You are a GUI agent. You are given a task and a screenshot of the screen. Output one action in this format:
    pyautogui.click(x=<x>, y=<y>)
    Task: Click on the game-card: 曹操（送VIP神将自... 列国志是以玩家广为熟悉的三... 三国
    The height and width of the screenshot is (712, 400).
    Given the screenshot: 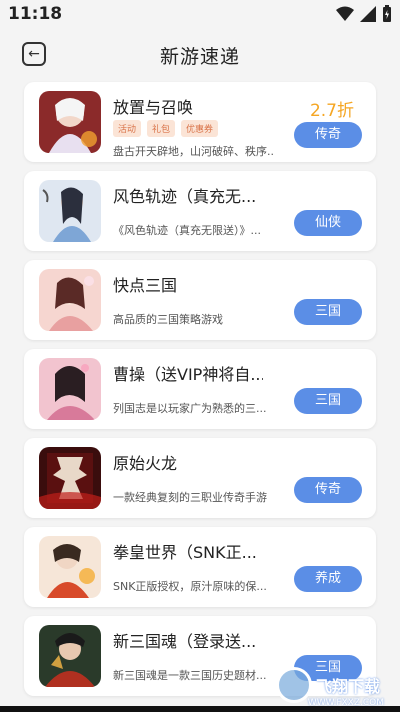 What is the action you would take?
    pyautogui.click(x=200, y=389)
    